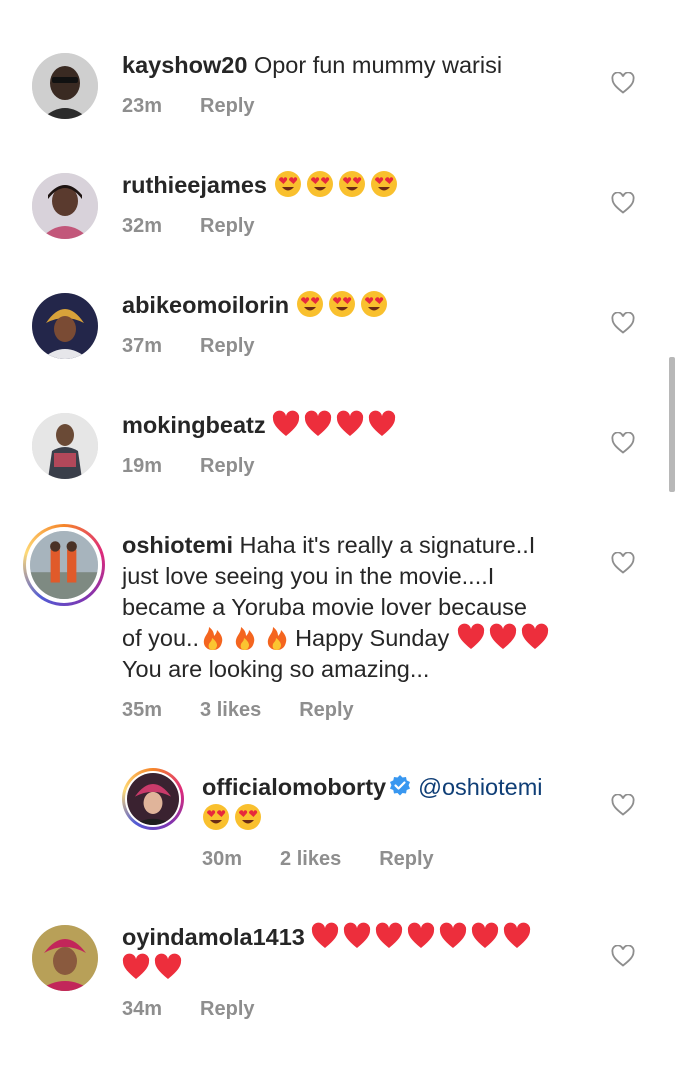 The image size is (675, 1065). What do you see at coordinates (308, 576) in the screenshot?
I see `comment-text-line: just love seeing you in the movie....I` at bounding box center [308, 576].